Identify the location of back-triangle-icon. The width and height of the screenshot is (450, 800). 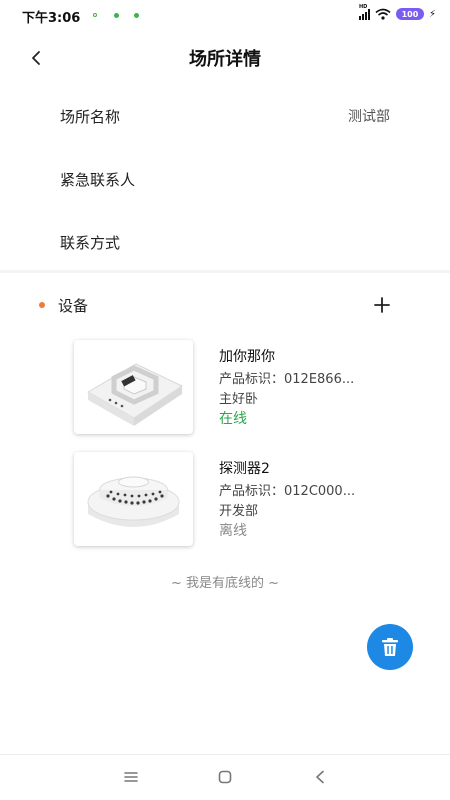
(320, 777).